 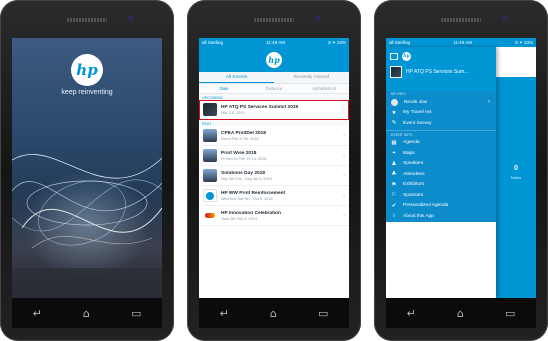 I want to click on app-header: hp, so click(x=274, y=59).